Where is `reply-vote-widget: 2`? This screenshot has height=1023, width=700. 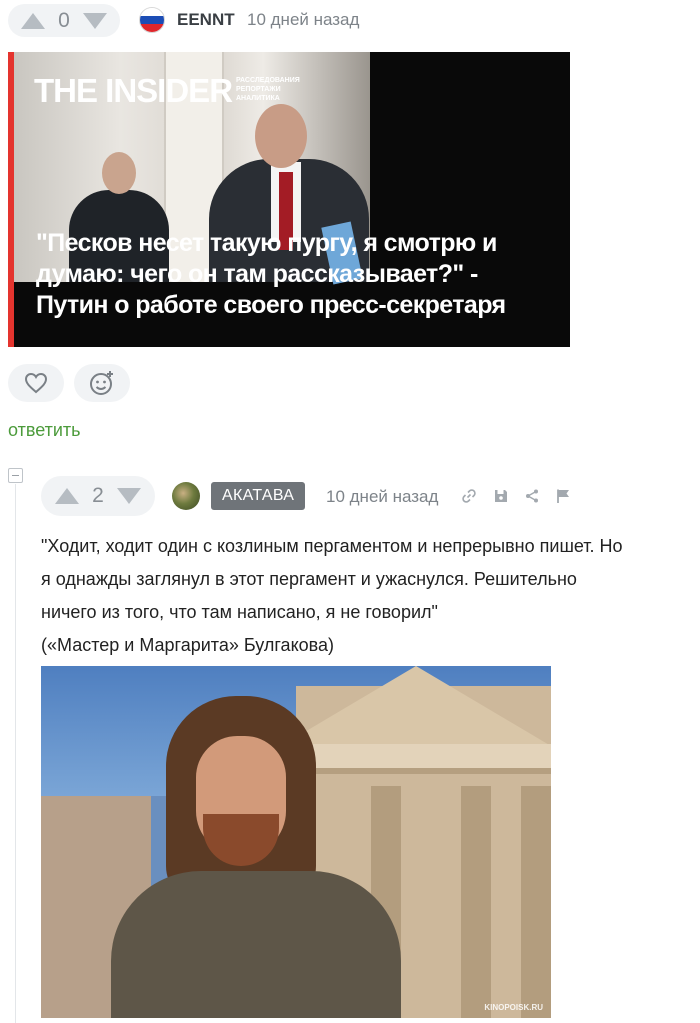
reply-vote-widget: 2 is located at coordinates (98, 496).